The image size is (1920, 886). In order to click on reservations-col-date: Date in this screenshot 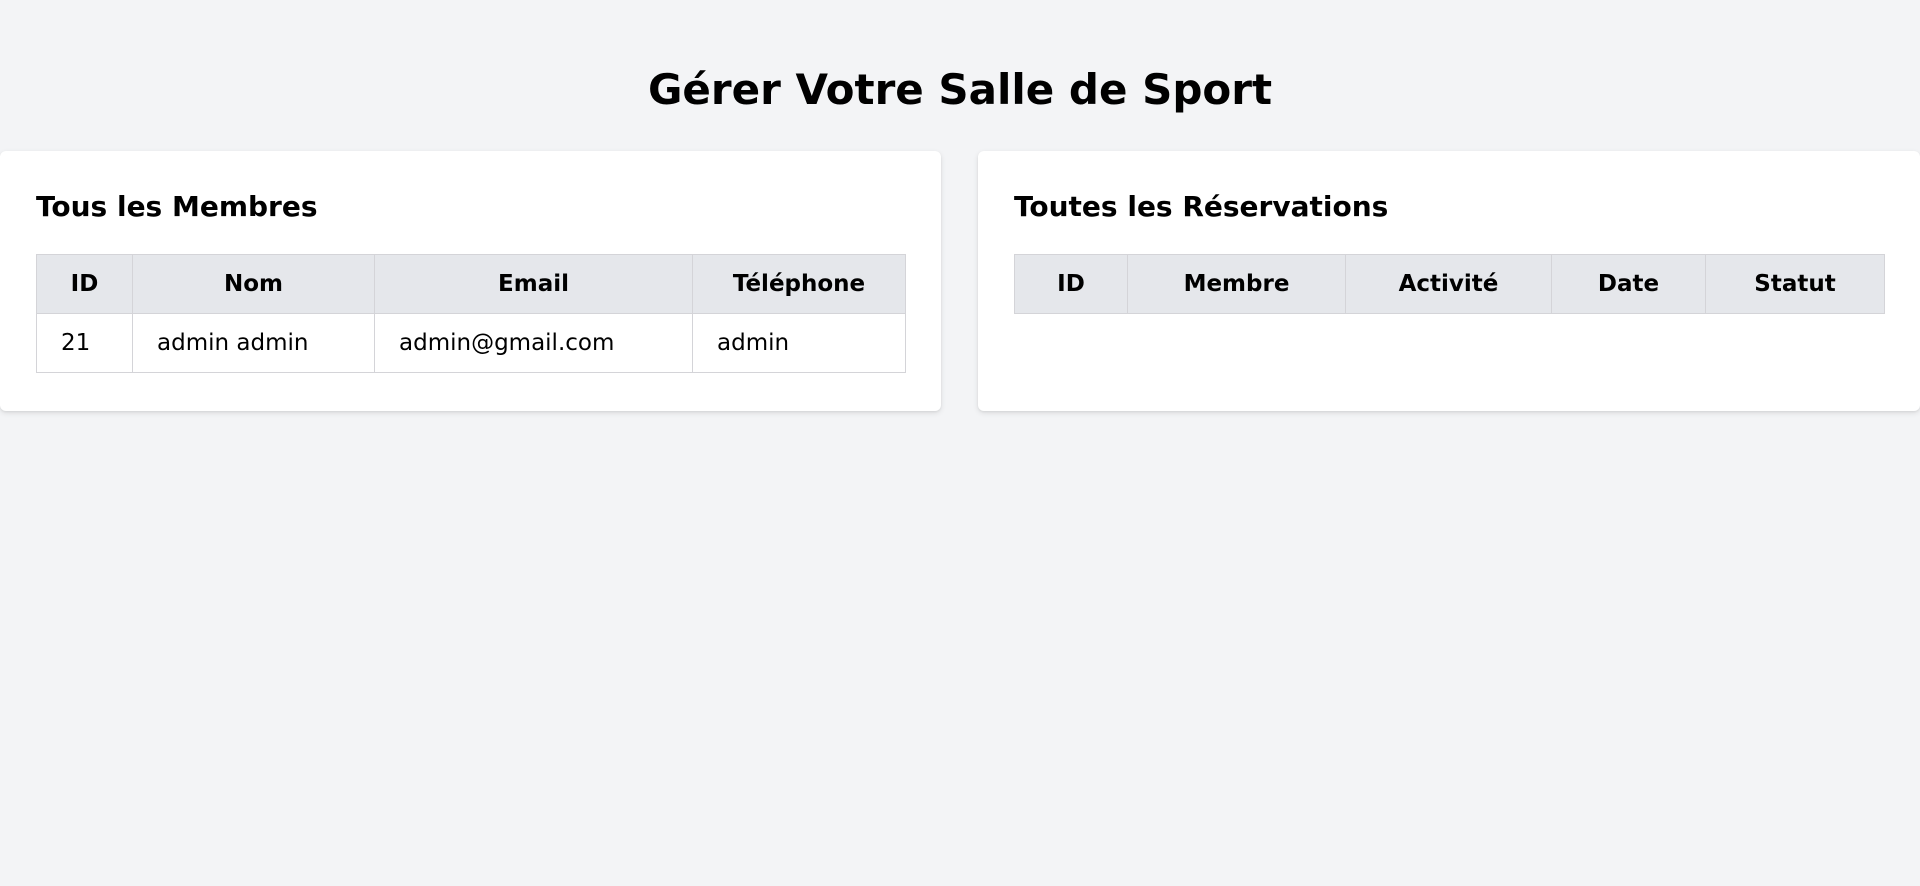, I will do `click(1628, 284)`.